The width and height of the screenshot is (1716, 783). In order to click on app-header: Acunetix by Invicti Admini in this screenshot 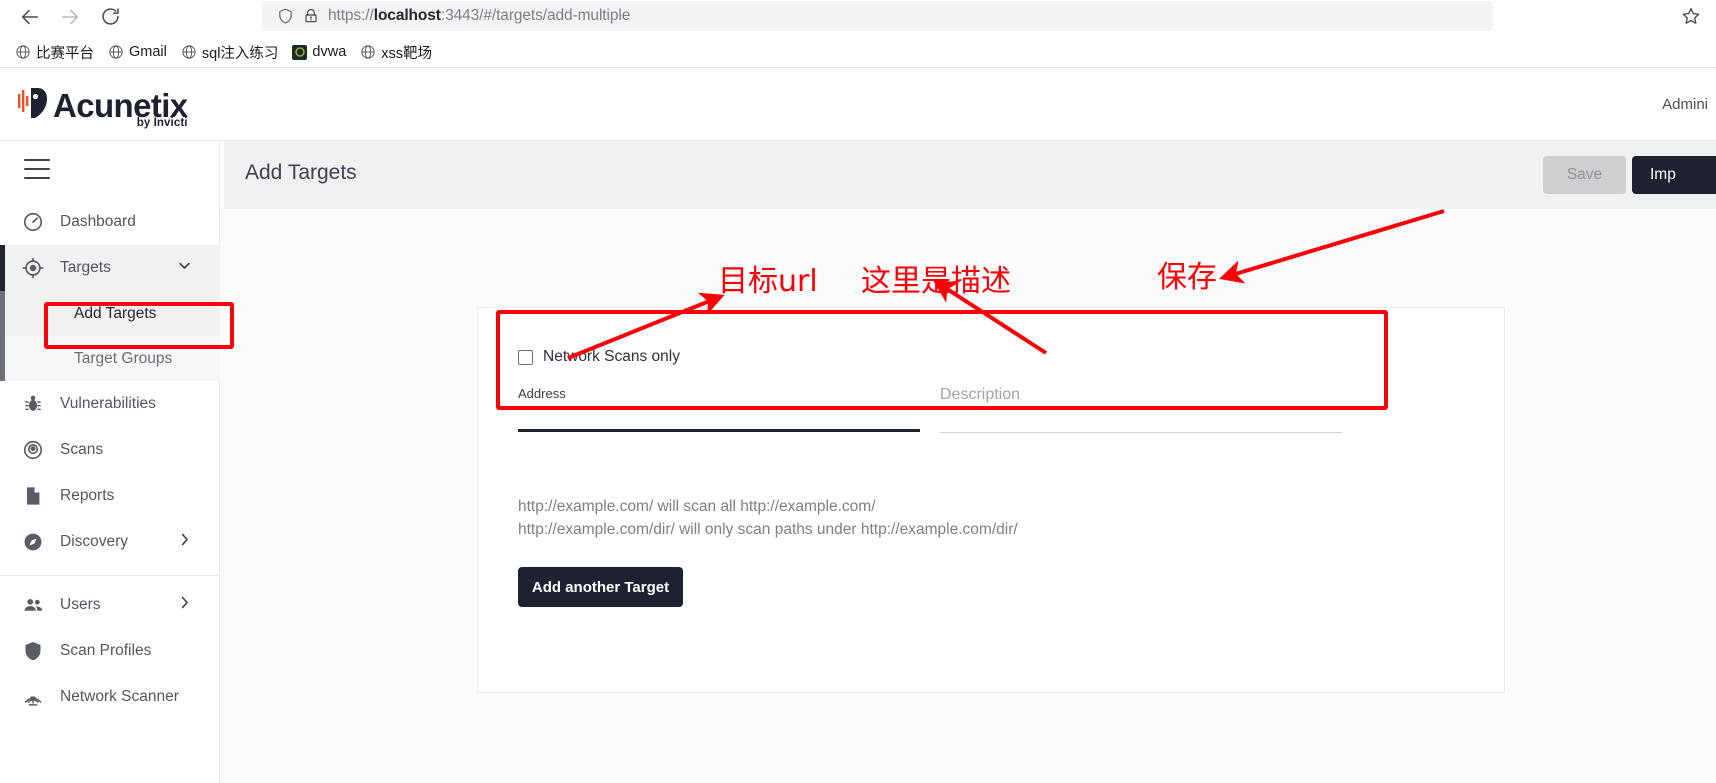, I will do `click(858, 104)`.